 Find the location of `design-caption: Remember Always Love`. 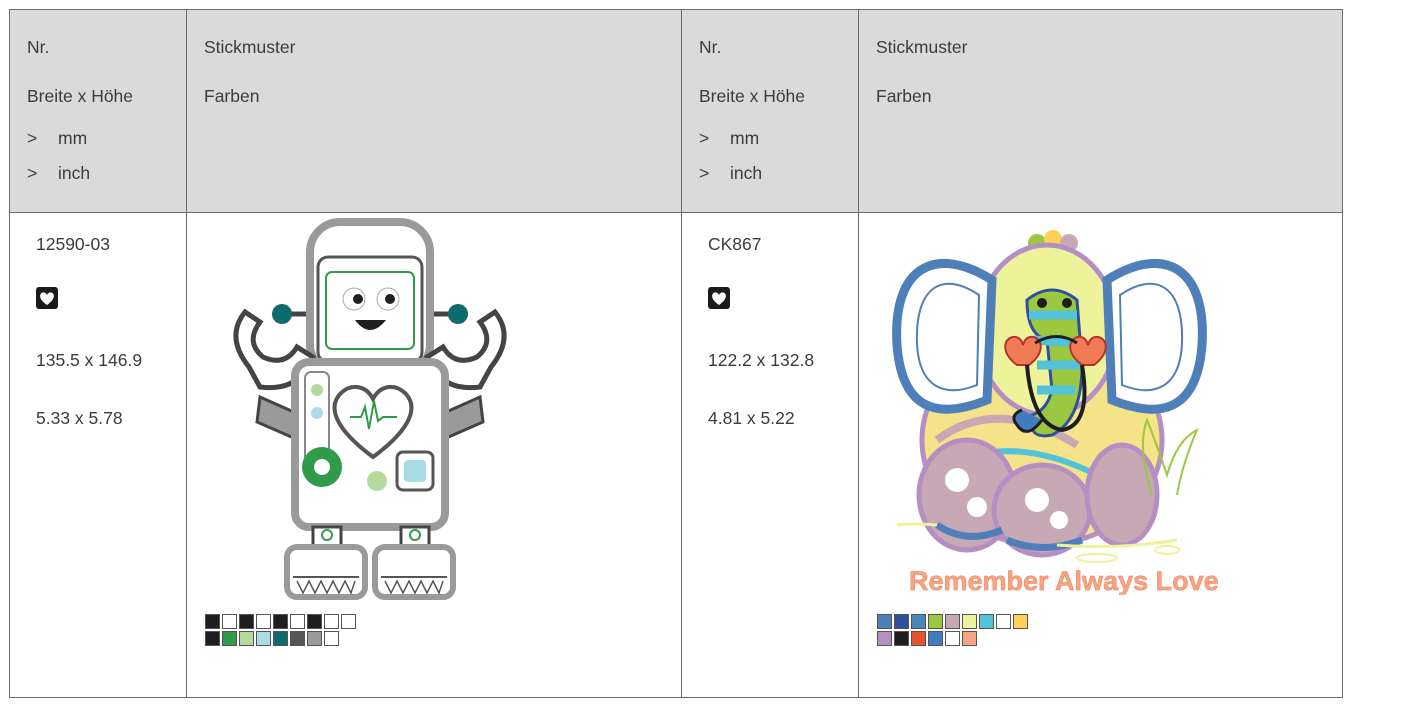

design-caption: Remember Always Love is located at coordinates (1064, 580).